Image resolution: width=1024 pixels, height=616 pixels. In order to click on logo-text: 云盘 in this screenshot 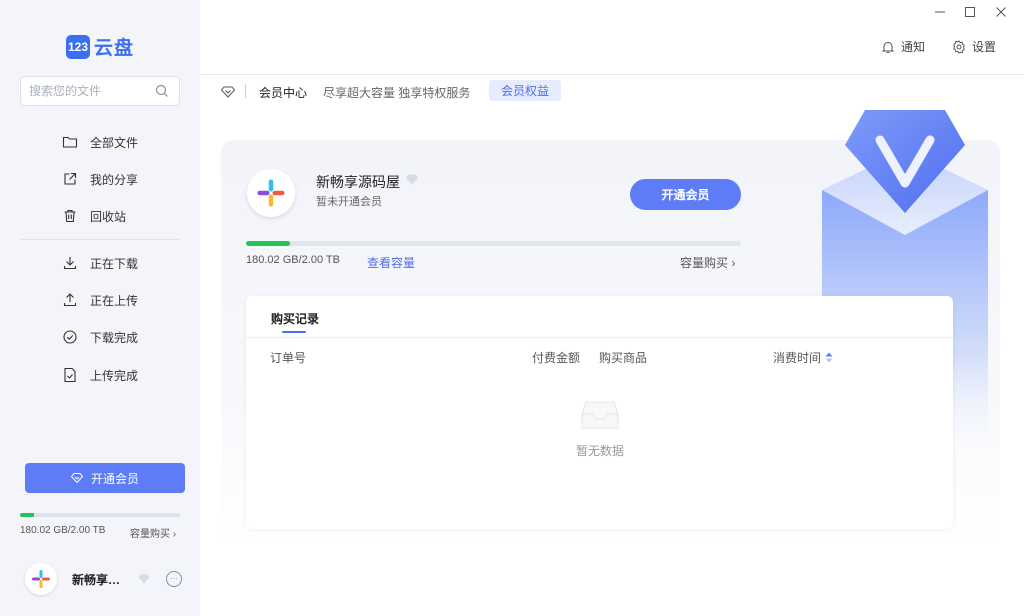, I will do `click(114, 48)`.